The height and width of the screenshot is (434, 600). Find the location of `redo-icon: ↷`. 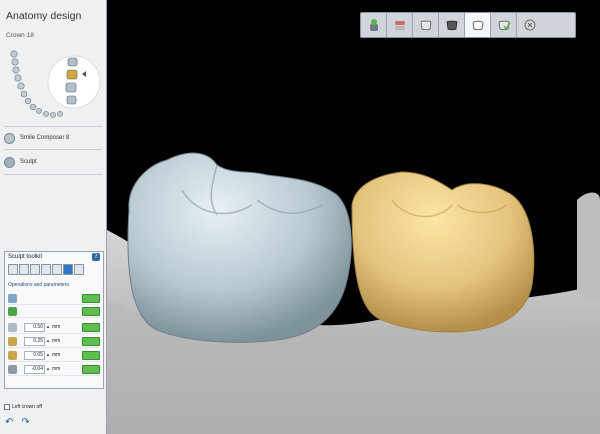

redo-icon: ↷ is located at coordinates (25, 422).